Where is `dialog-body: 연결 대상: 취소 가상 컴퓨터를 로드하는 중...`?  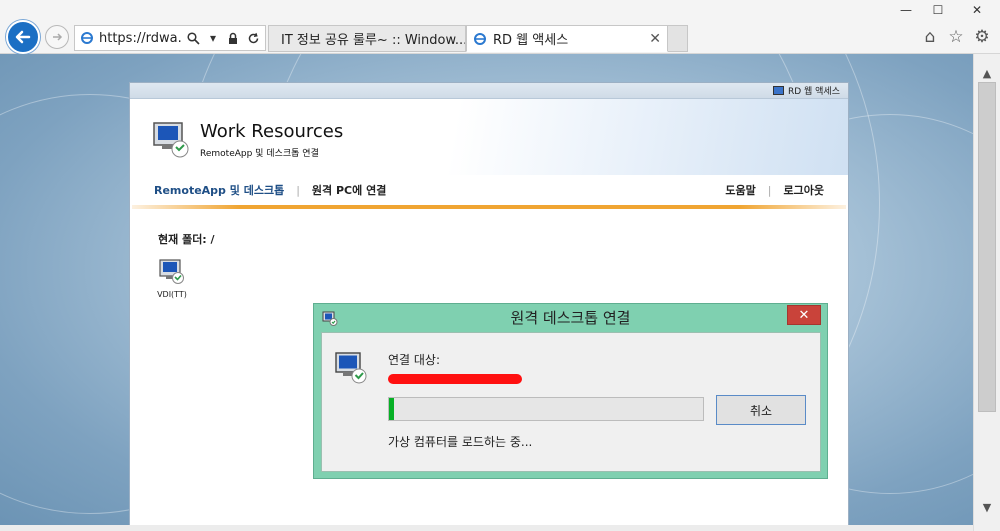 dialog-body: 연결 대상: 취소 가상 컴퓨터를 로드하는 중... is located at coordinates (571, 402).